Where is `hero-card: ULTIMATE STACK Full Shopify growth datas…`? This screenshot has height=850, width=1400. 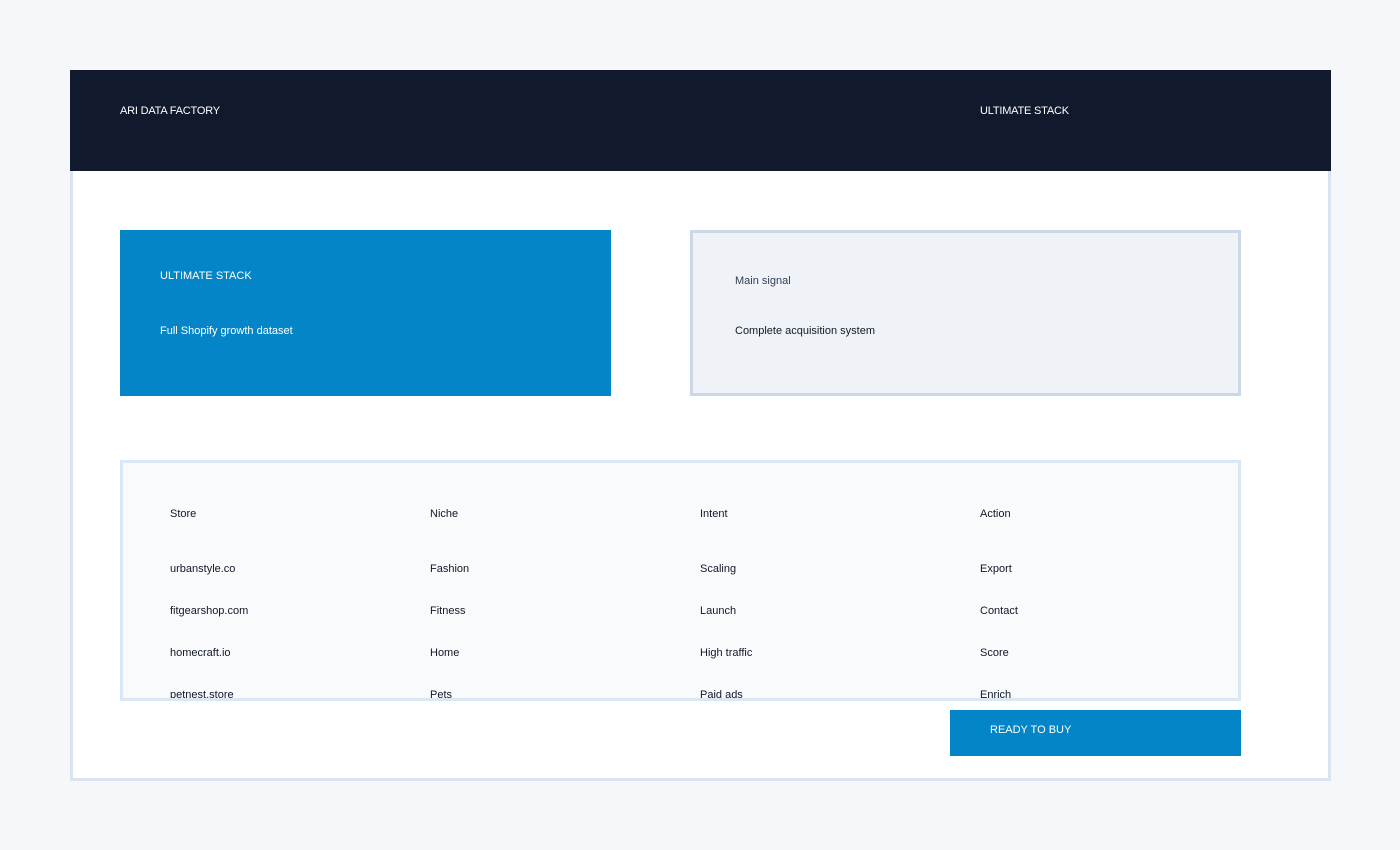
hero-card: ULTIMATE STACK Full Shopify growth datas… is located at coordinates (365, 313).